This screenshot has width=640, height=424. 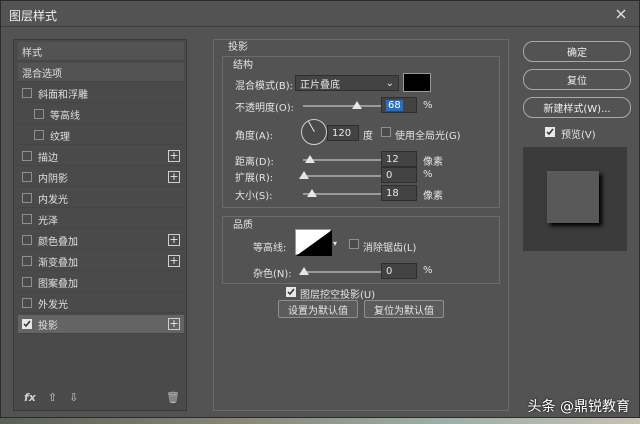 I want to click on size-slider-thumb, so click(x=312, y=193).